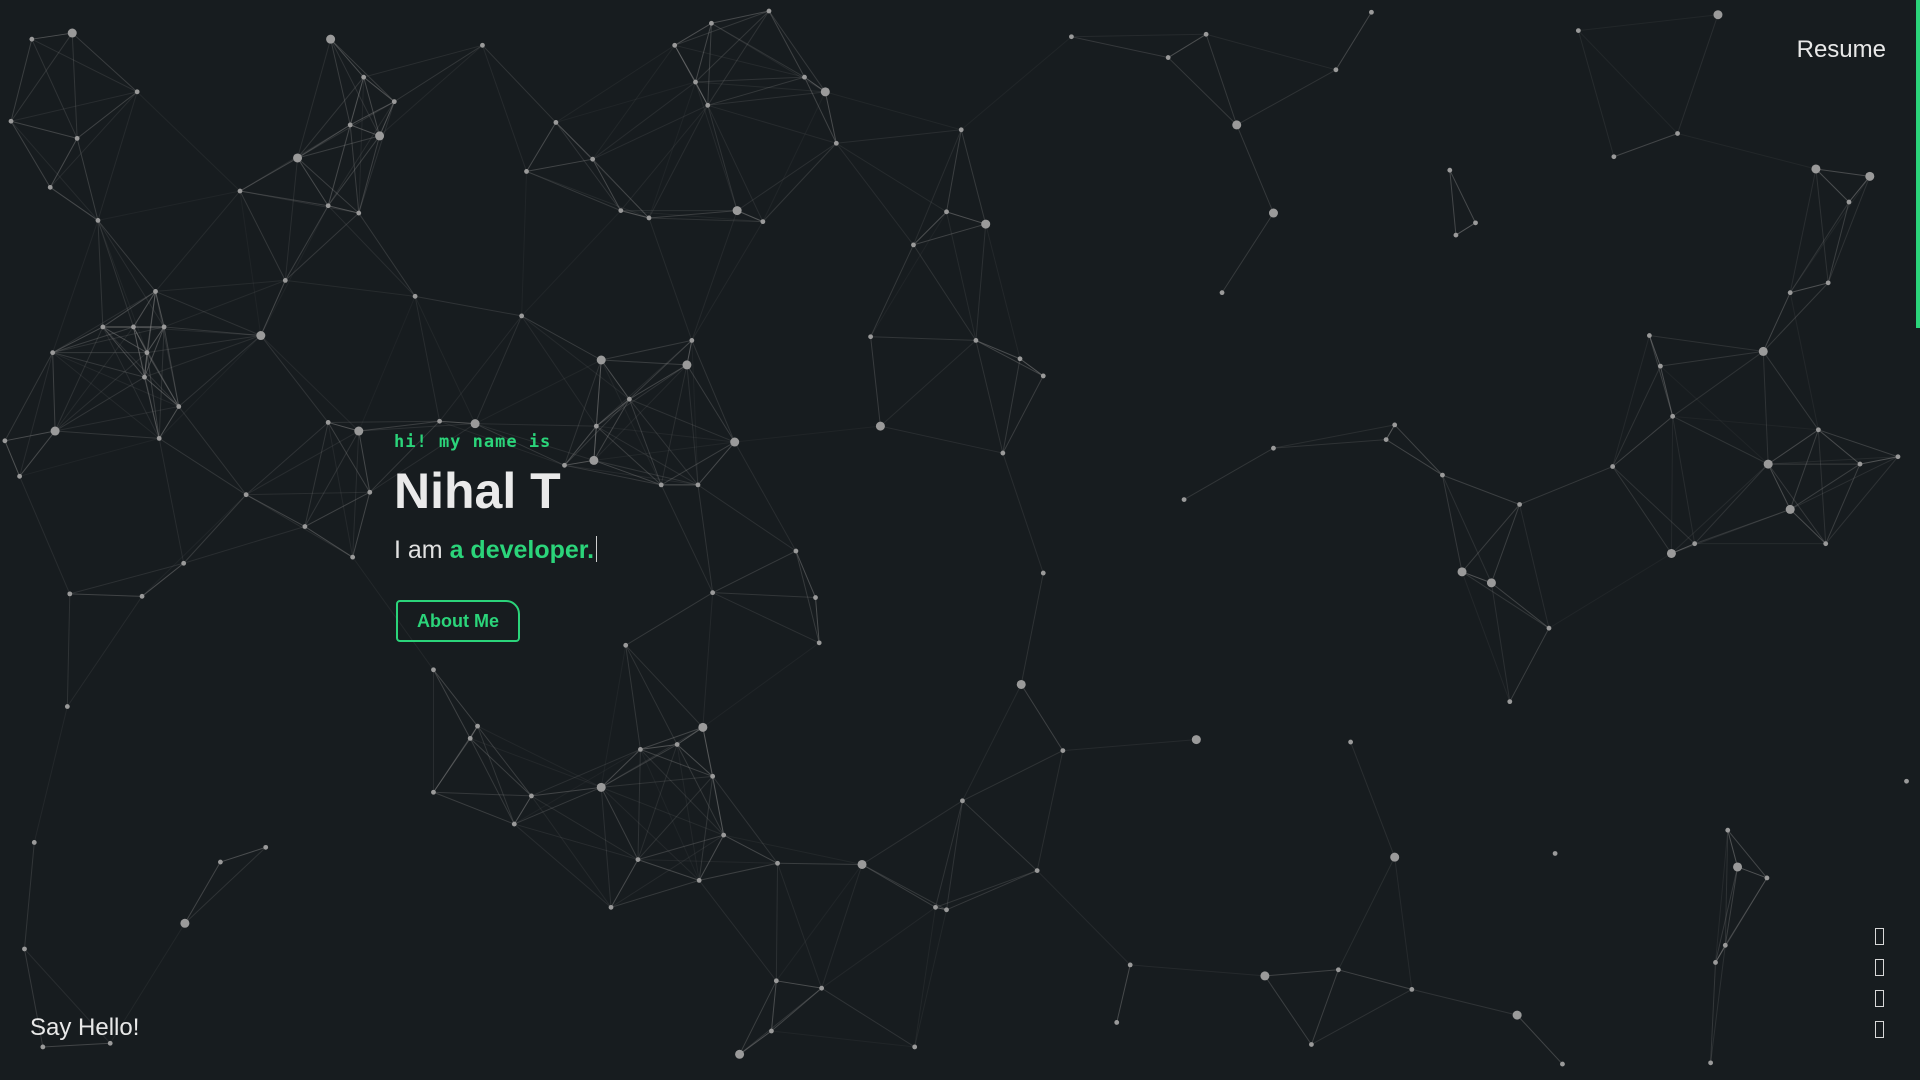  Describe the element at coordinates (1879, 967) in the screenshot. I see `linkedin-icon` at that location.